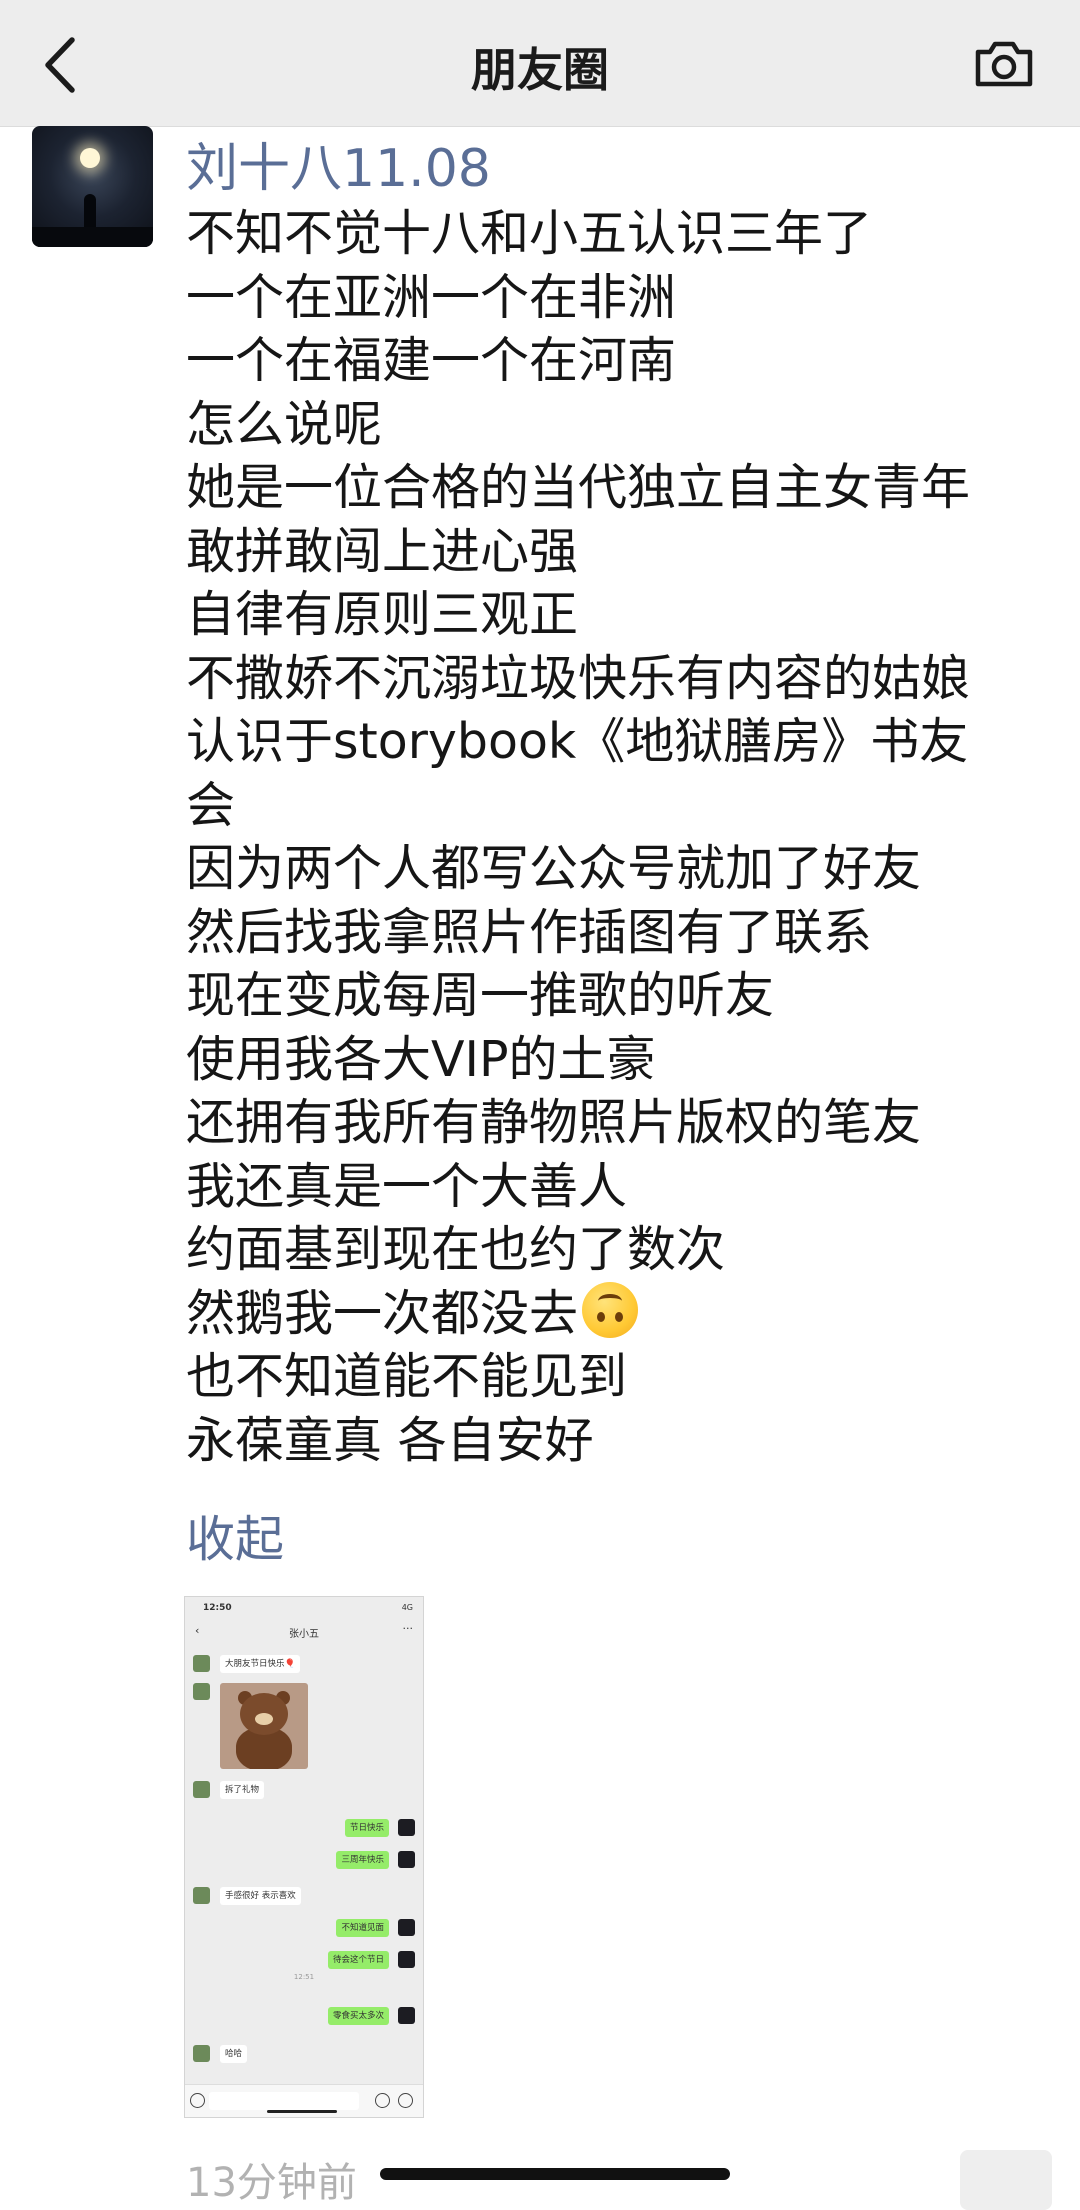 The image size is (1080, 2210). Describe the element at coordinates (554, 868) in the screenshot. I see `post-line: 因为两个人都写公众号就加了好友` at that location.